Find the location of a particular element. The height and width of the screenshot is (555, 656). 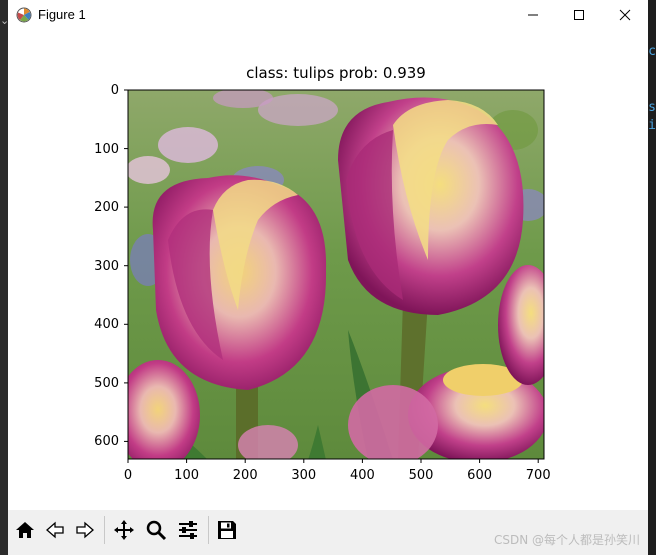

x-tick-label: 700 is located at coordinates (538, 475).